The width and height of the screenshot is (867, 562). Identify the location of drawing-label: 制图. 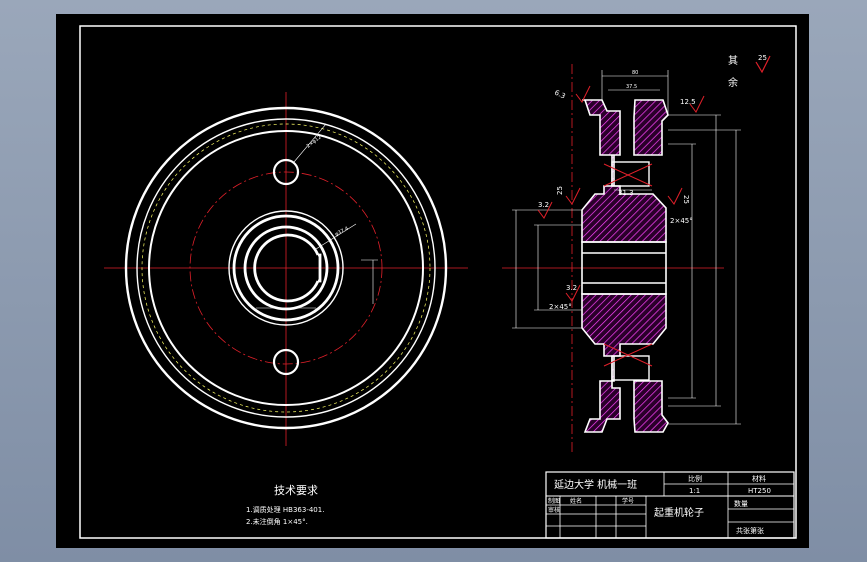
(554, 501).